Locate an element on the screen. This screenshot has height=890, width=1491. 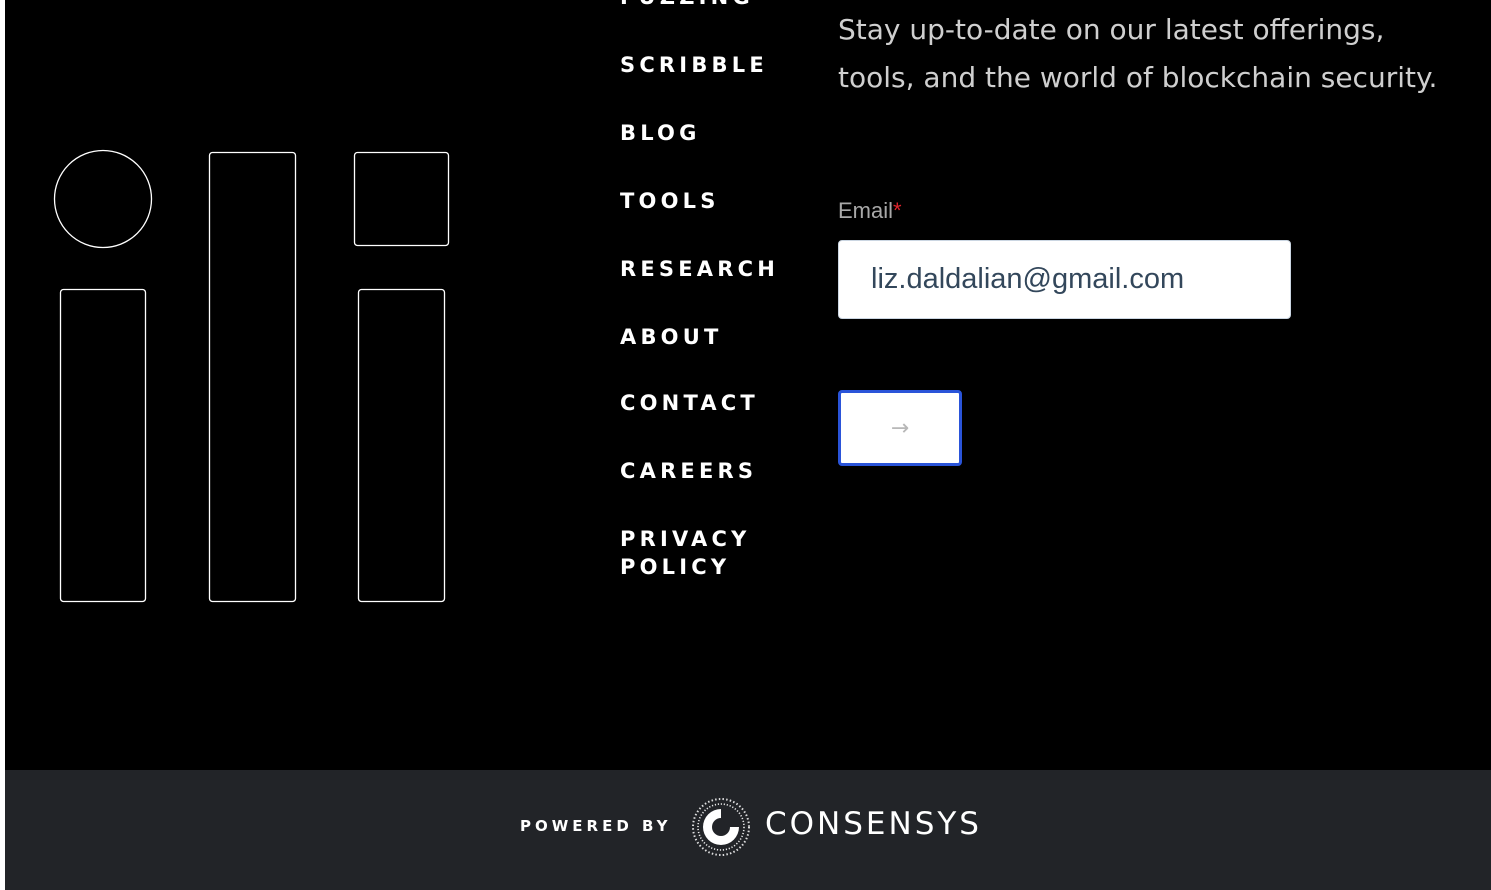
logo-circle is located at coordinates (103, 199).